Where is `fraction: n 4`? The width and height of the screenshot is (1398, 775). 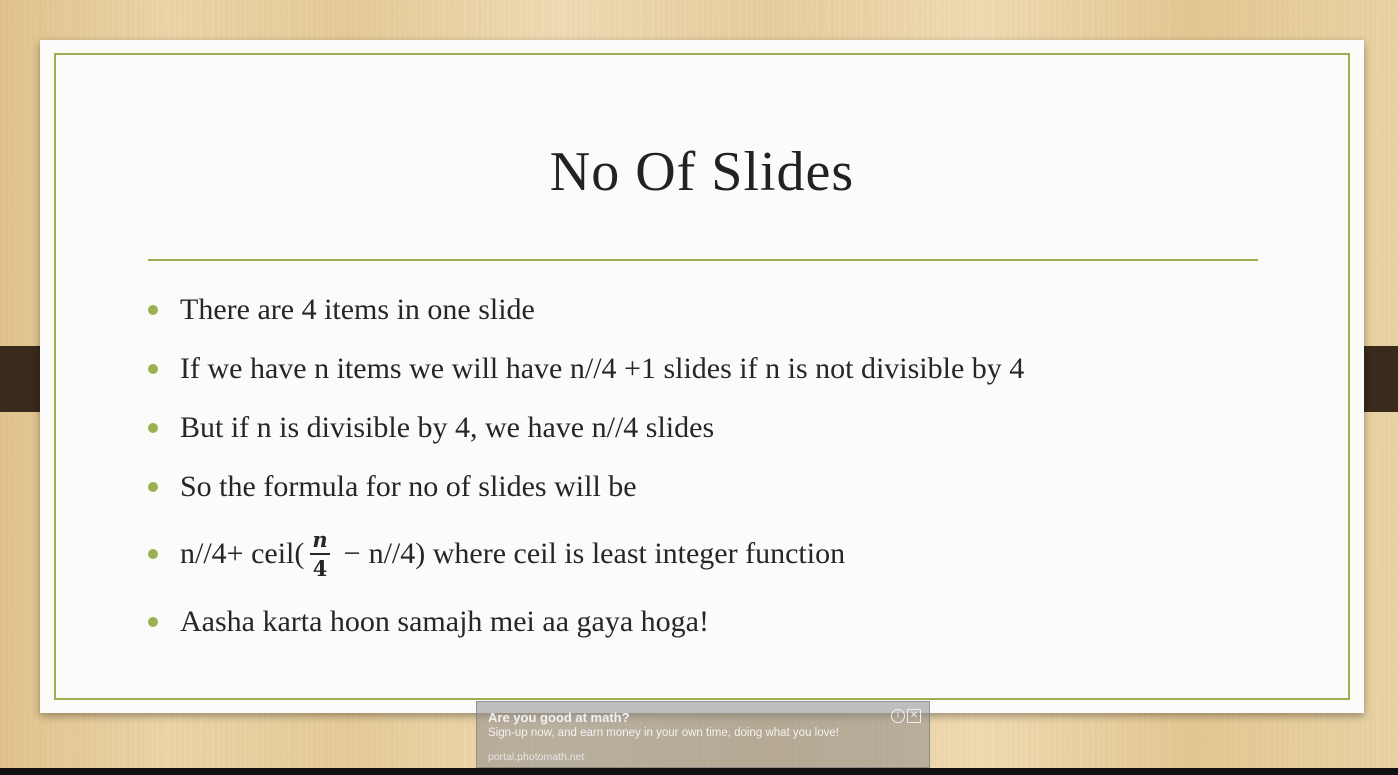 fraction: n 4 is located at coordinates (320, 555).